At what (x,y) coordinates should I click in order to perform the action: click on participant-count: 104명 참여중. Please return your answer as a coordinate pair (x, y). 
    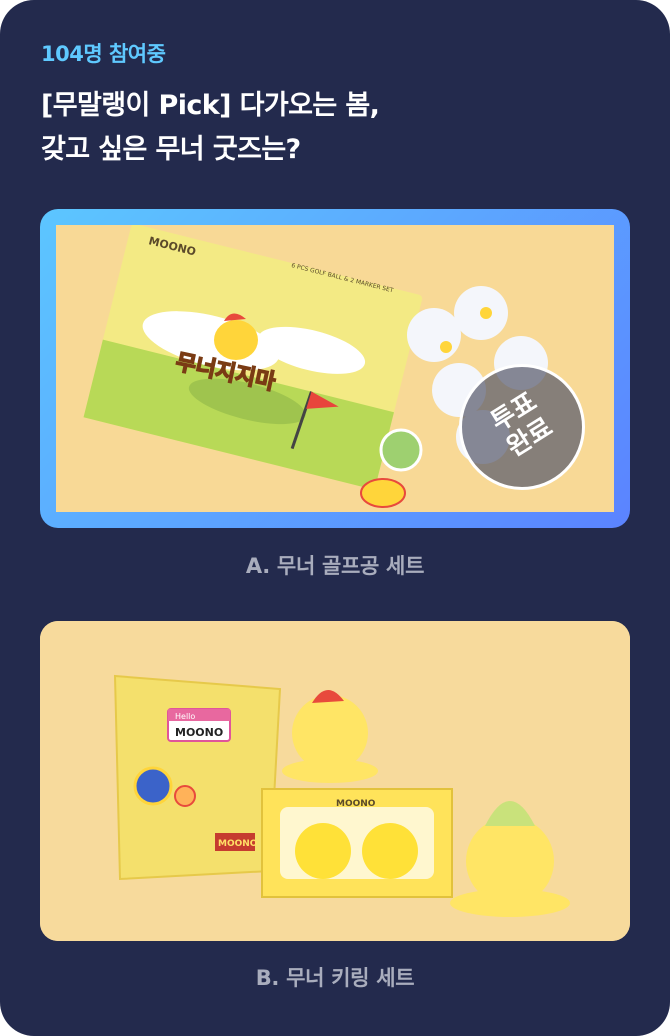
    Looking at the image, I should click on (103, 54).